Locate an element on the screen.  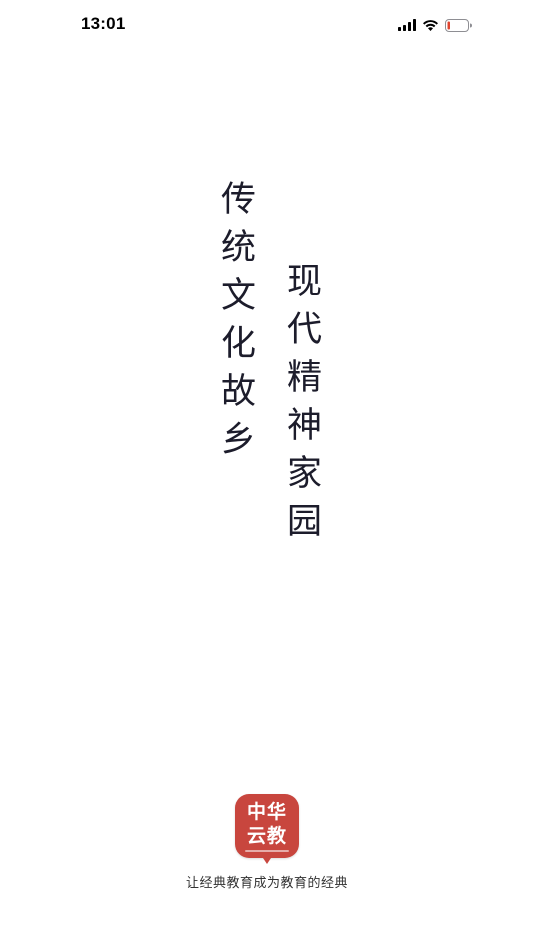
signal-icon is located at coordinates (407, 25).